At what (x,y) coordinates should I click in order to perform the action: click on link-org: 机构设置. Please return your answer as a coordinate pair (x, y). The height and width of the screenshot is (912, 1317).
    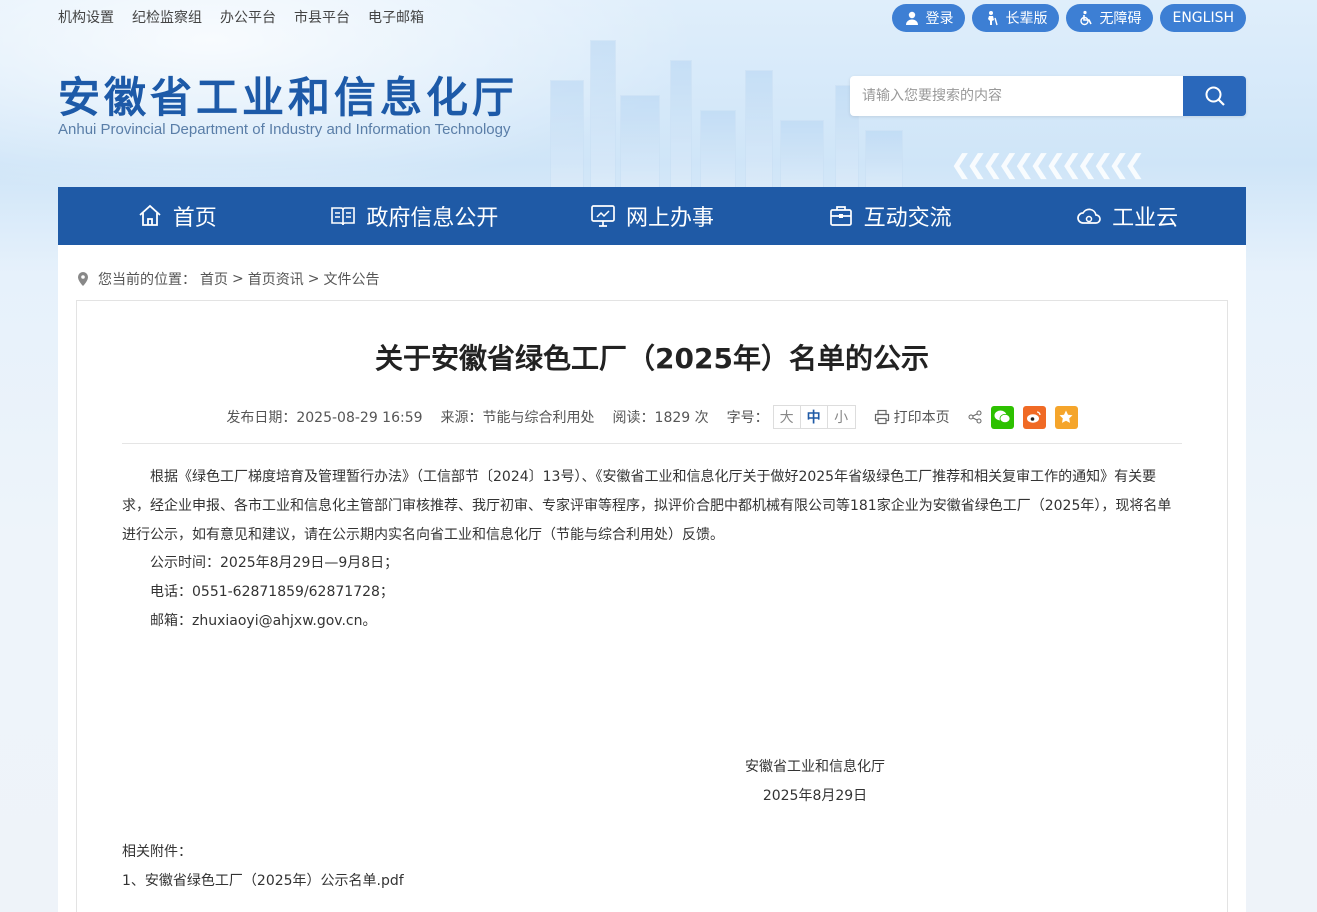
    Looking at the image, I should click on (86, 19).